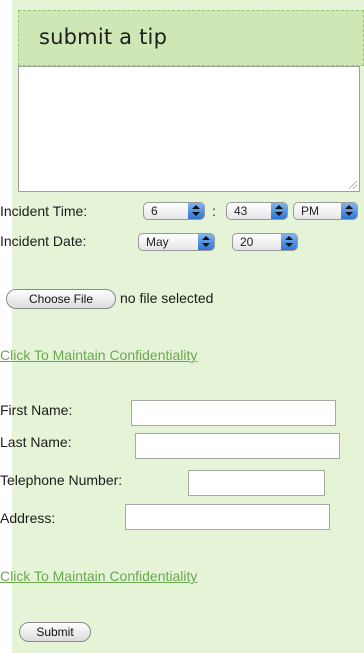 This screenshot has width=364, height=653. What do you see at coordinates (43, 241) in the screenshot?
I see `incident-date-label: Incident Date:` at bounding box center [43, 241].